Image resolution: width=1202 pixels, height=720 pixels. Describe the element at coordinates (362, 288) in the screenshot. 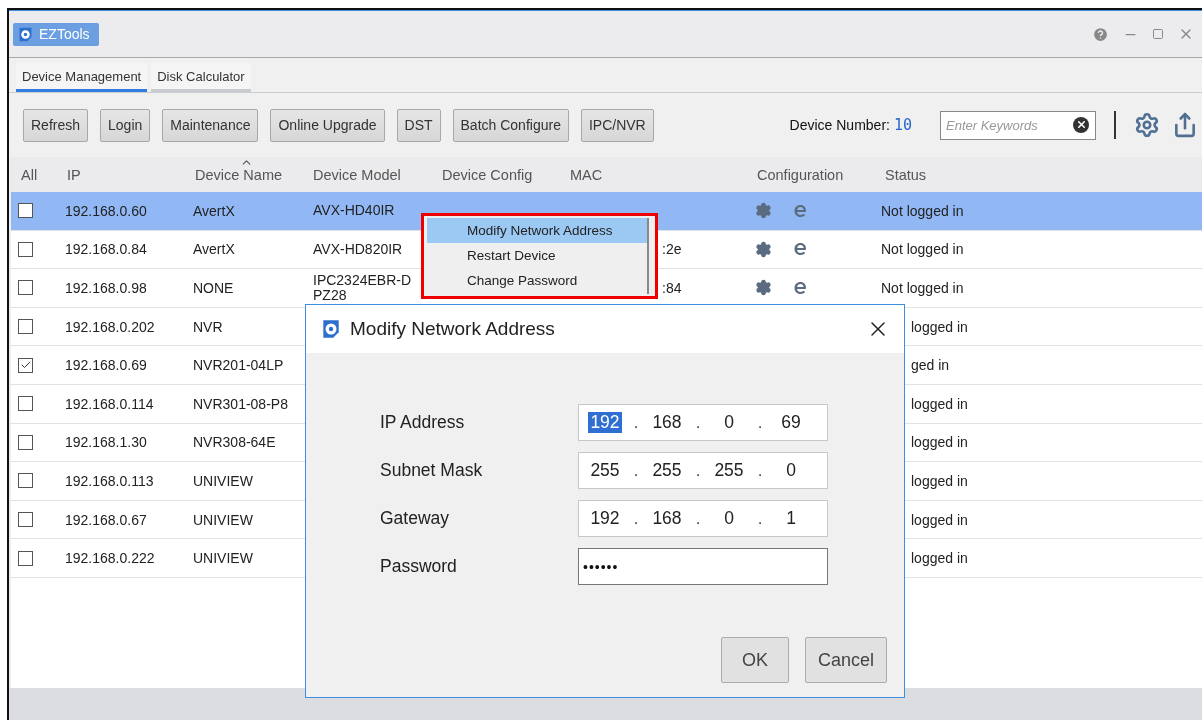

I see `model-cell-text: IPC2324EBR-DPZ28` at that location.